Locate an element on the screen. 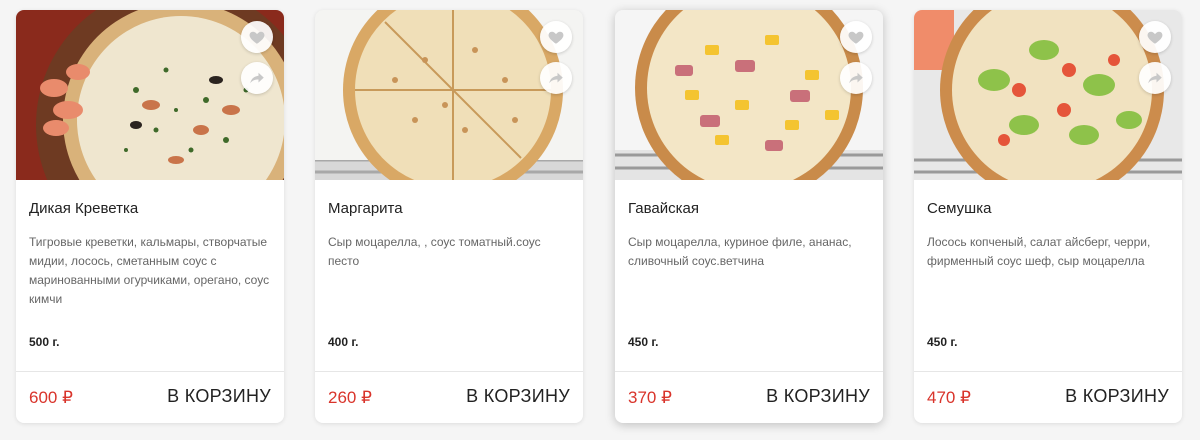  product-price: 600 ₽ is located at coordinates (51, 397).